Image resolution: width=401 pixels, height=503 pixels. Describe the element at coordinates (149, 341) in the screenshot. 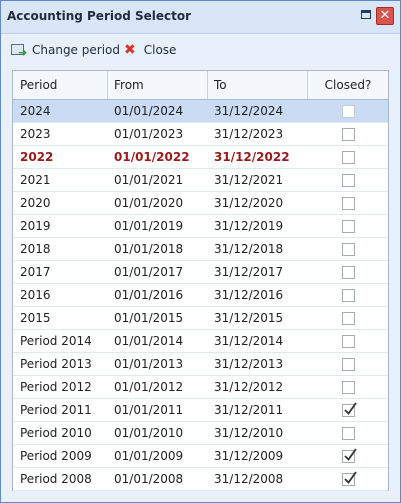

I see `cell-from: 01/01/2014` at that location.